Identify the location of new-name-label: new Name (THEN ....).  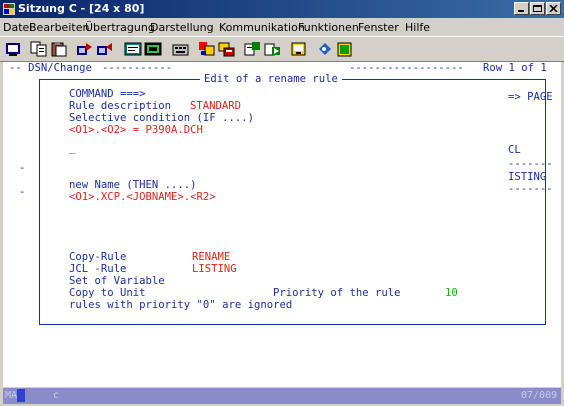
(133, 185).